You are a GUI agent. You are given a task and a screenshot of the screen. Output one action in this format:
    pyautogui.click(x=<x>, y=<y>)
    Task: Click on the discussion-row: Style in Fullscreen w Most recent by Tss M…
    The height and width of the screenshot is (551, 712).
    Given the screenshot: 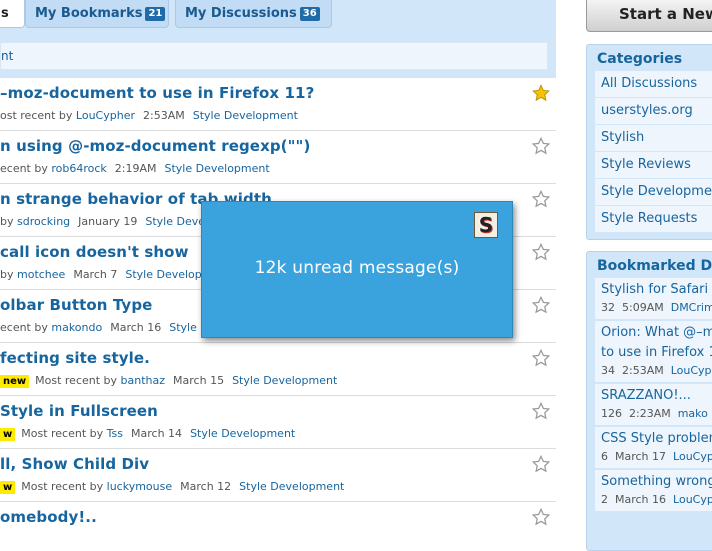 What is the action you would take?
    pyautogui.click(x=278, y=422)
    